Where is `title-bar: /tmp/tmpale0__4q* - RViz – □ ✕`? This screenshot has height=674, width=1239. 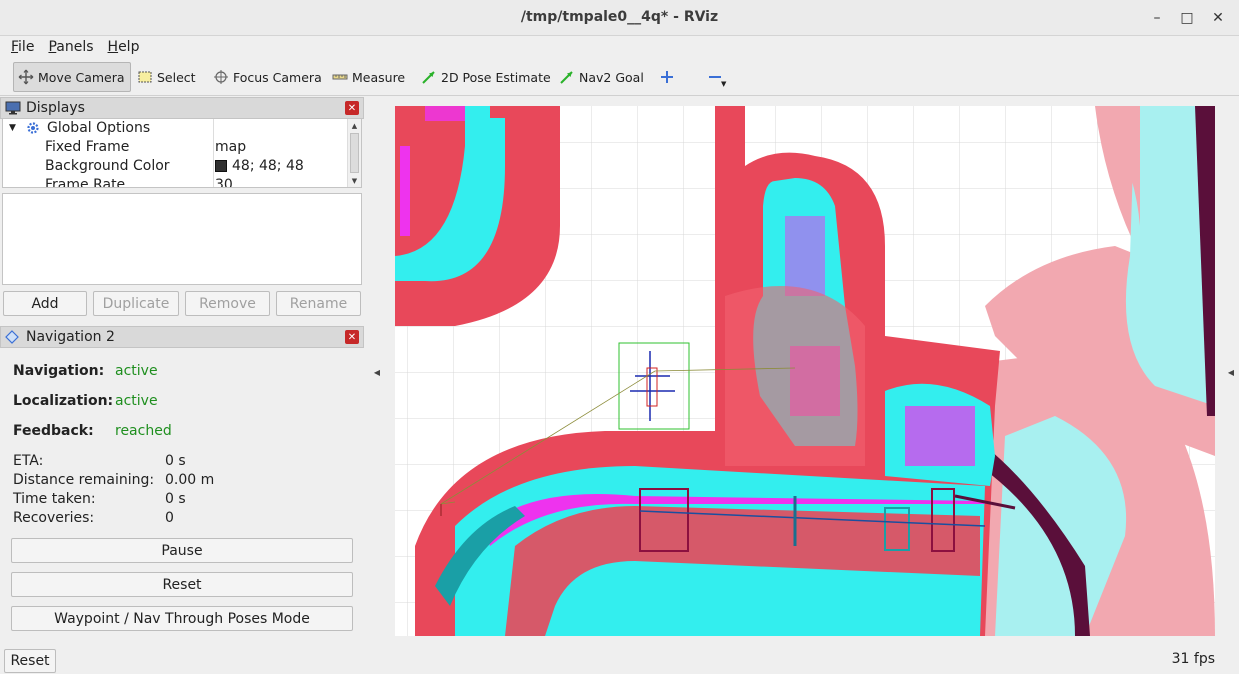 title-bar: /tmp/tmpale0__4q* - RViz – □ ✕ is located at coordinates (619, 18).